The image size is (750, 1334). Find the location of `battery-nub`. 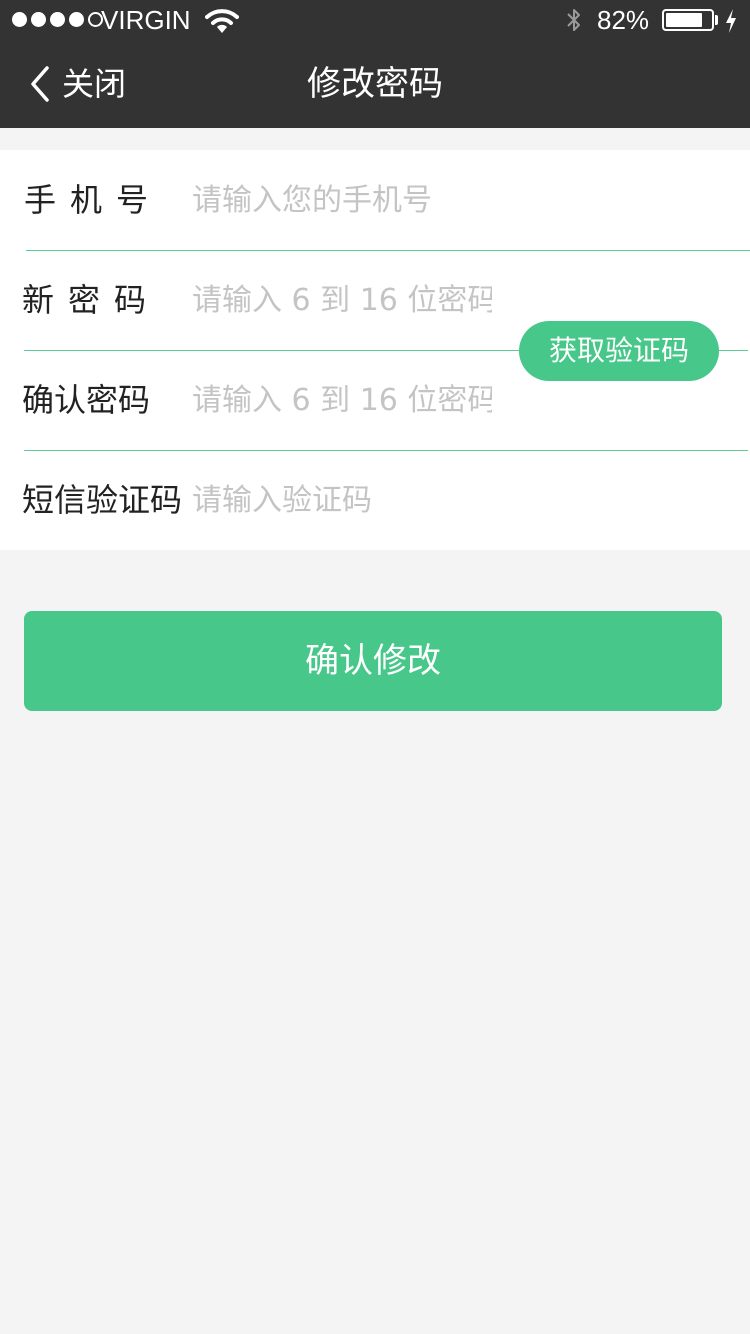

battery-nub is located at coordinates (716, 20).